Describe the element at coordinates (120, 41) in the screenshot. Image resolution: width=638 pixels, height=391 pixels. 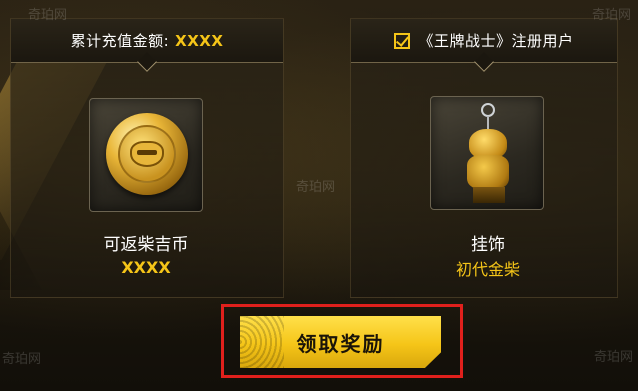
I see `recharge-label: 累计充值金额:` at that location.